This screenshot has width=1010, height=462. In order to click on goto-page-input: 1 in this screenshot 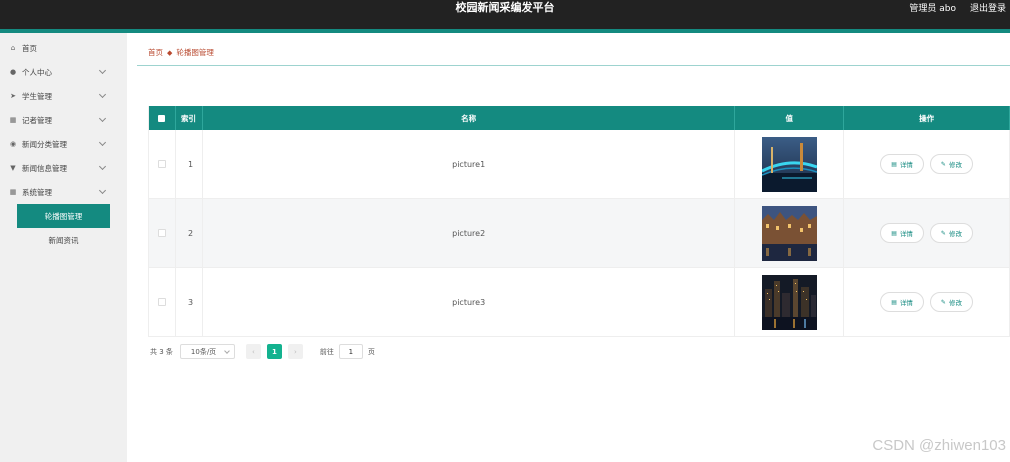, I will do `click(350, 351)`.